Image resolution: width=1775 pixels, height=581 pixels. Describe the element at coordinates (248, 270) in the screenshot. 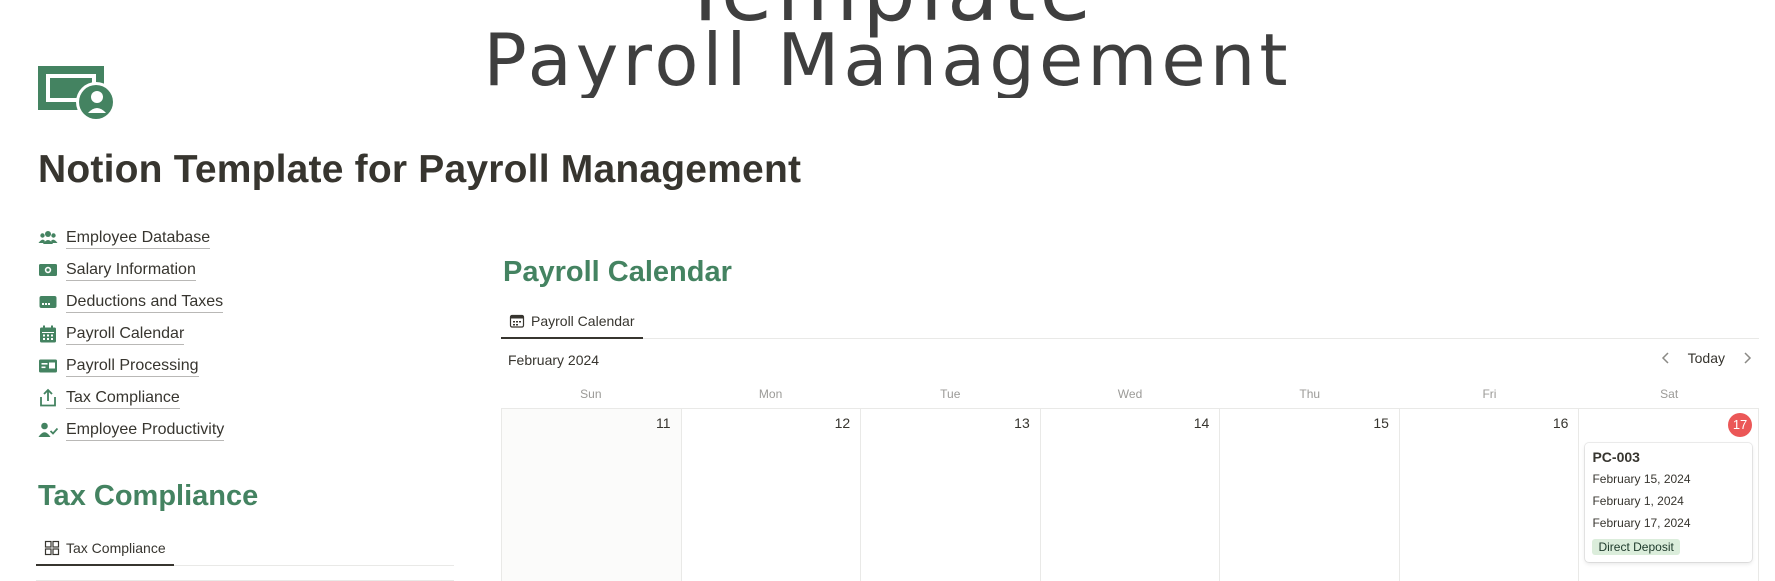

I see `link-salary-information: Salary Information` at that location.